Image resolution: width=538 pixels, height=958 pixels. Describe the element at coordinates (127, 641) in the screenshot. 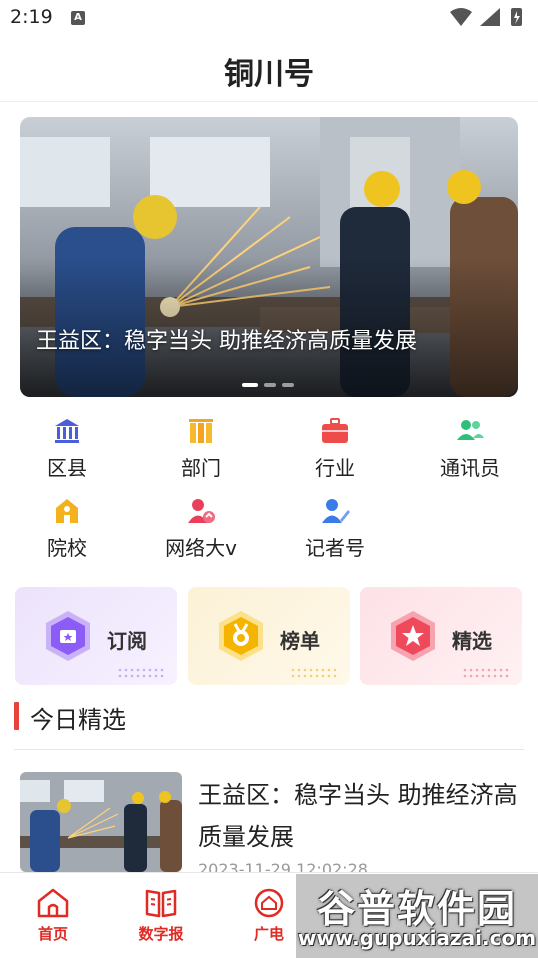

I see `feature-label: 订阅` at that location.